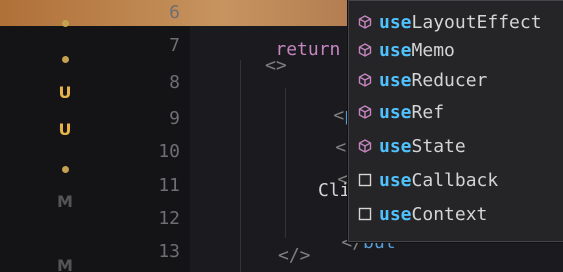  What do you see at coordinates (433, 50) in the screenshot?
I see `suggestion-rest: Memo` at bounding box center [433, 50].